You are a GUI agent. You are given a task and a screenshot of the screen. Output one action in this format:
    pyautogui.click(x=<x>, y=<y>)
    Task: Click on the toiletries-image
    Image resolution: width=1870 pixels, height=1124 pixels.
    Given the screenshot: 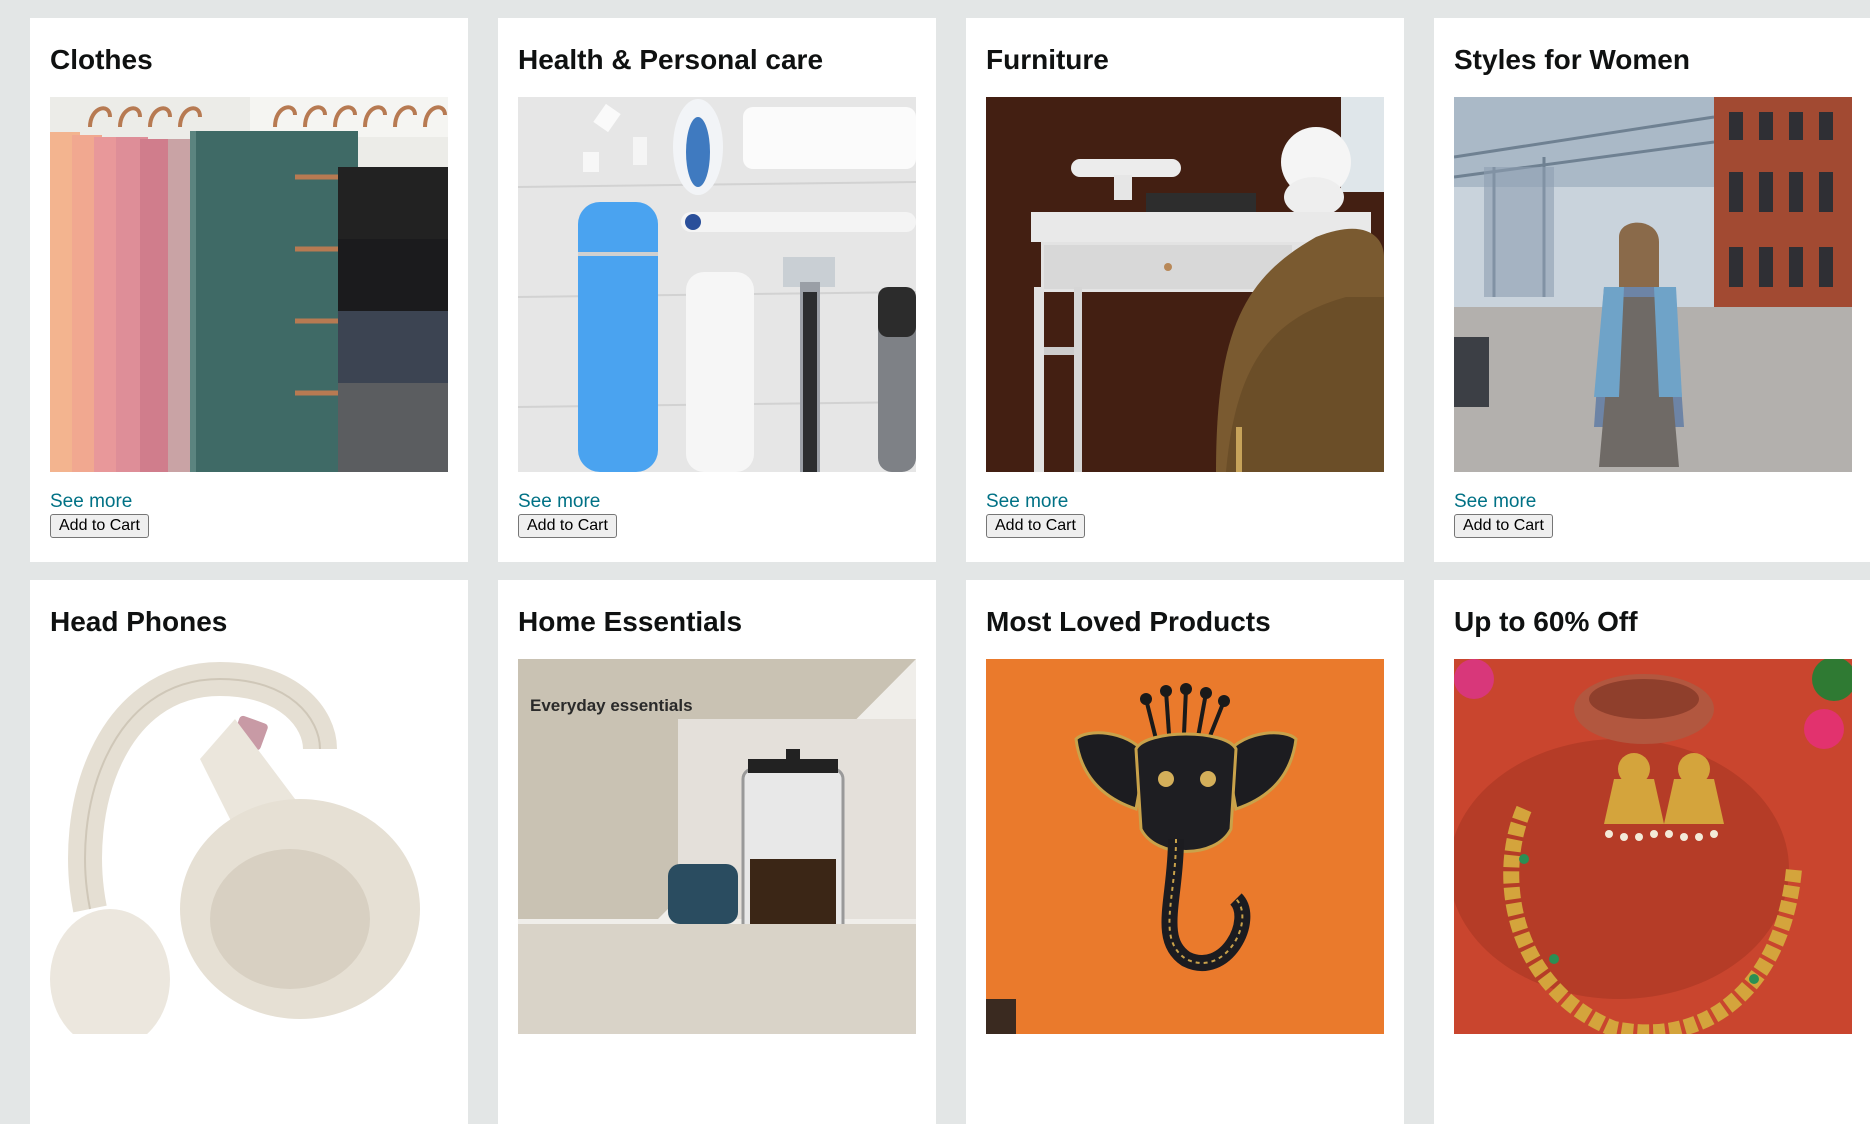 What is the action you would take?
    pyautogui.click(x=717, y=284)
    